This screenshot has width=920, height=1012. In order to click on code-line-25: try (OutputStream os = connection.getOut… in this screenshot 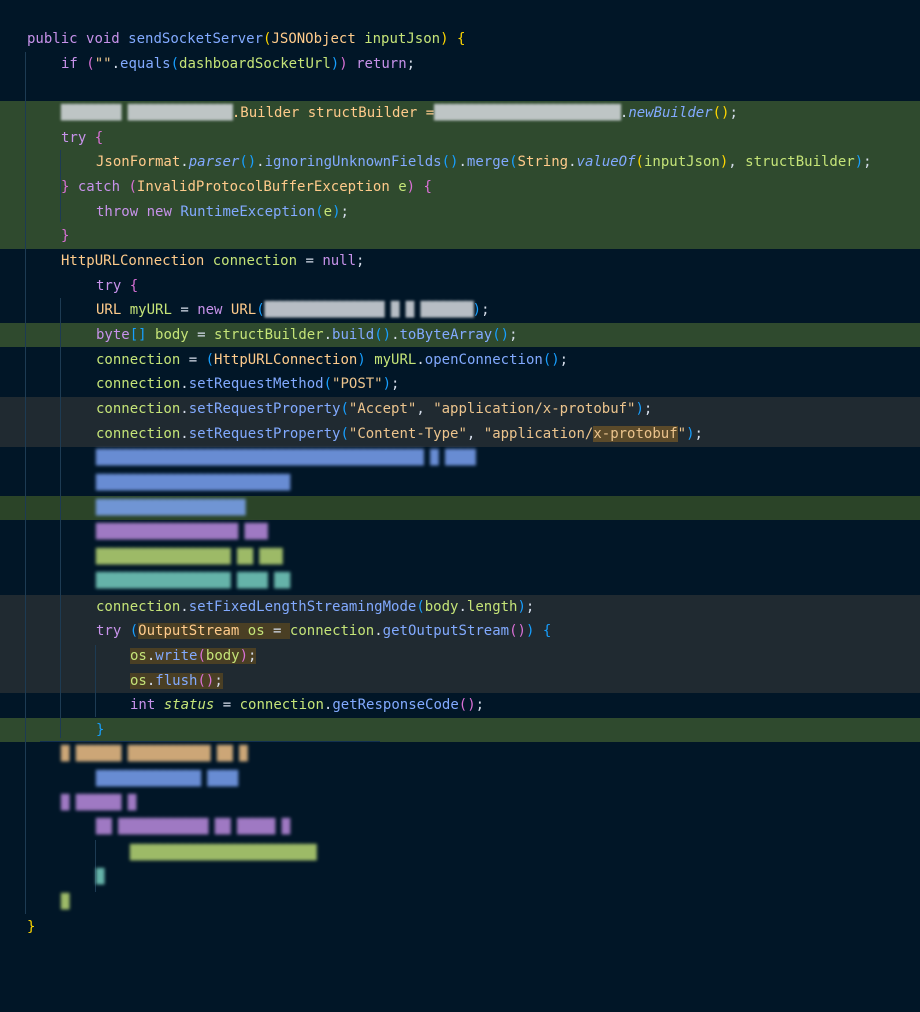, I will do `click(323, 631)`.